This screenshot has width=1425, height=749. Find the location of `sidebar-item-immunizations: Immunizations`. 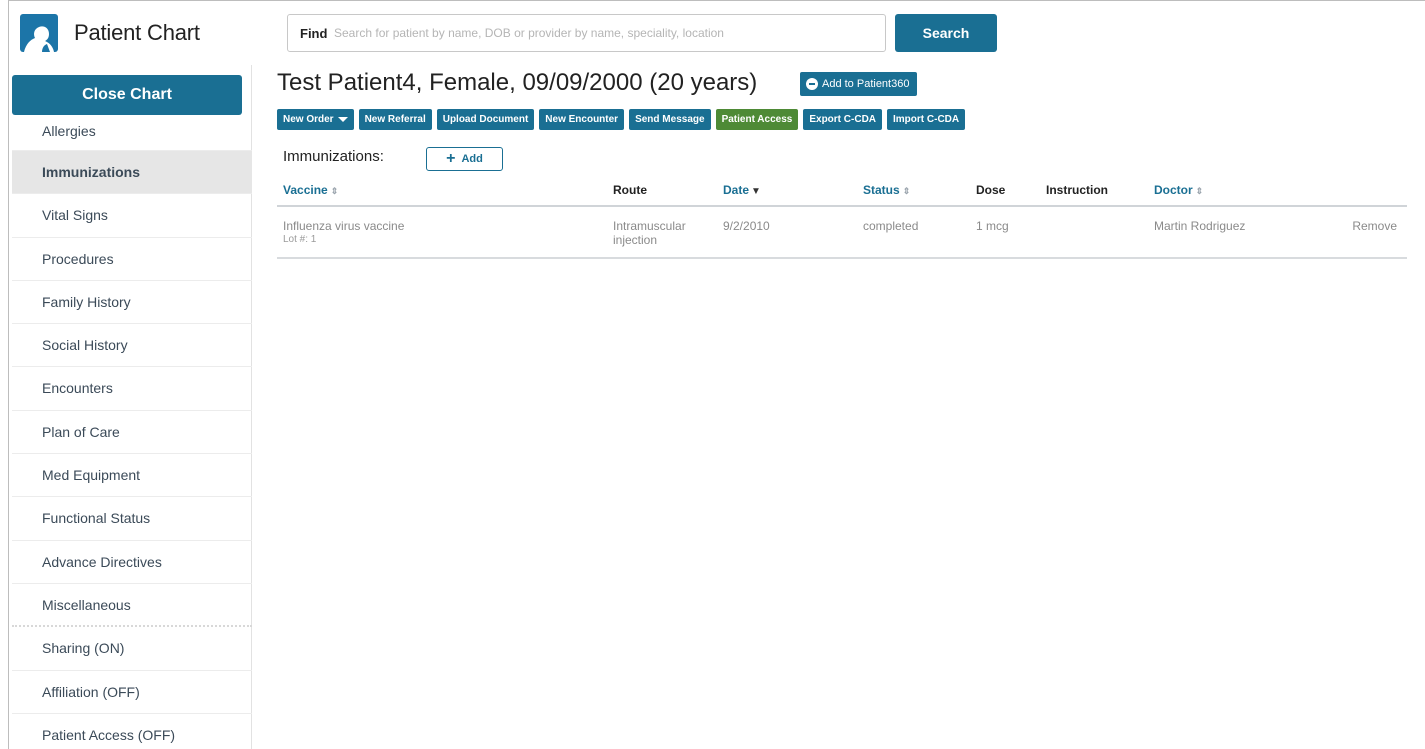

sidebar-item-immunizations: Immunizations is located at coordinates (132, 173).